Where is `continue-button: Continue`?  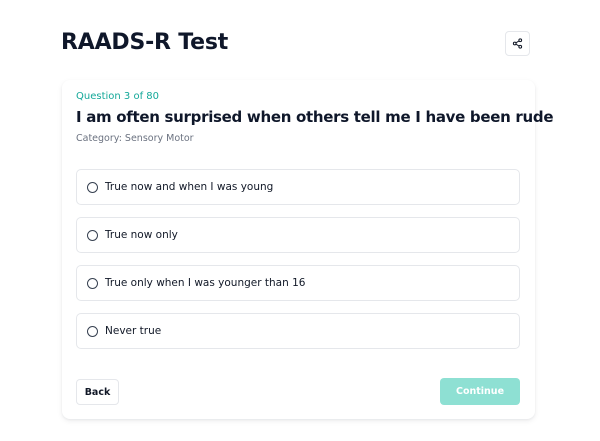
continue-button: Continue is located at coordinates (480, 391).